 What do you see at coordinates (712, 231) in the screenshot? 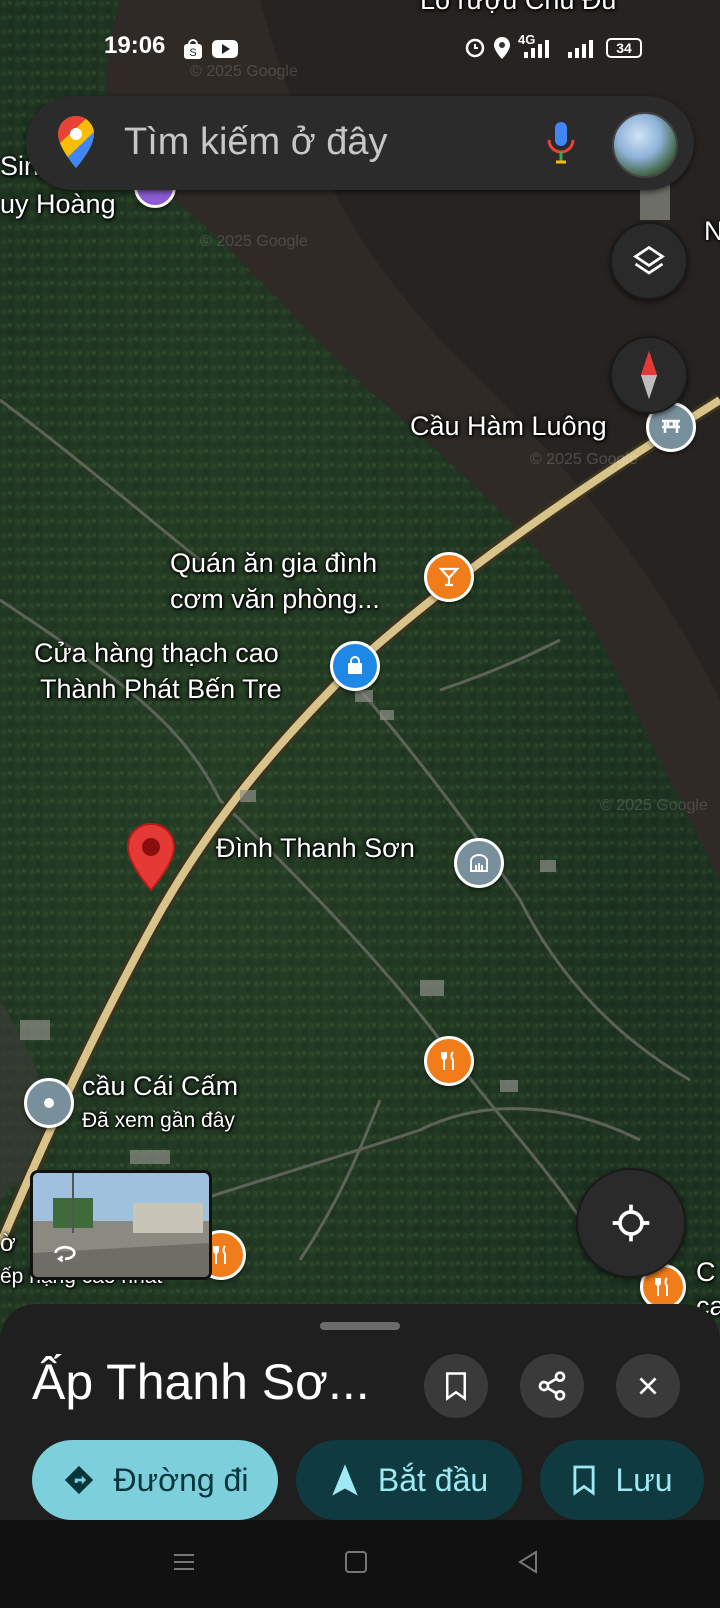
I see `place-label-partial: N` at bounding box center [712, 231].